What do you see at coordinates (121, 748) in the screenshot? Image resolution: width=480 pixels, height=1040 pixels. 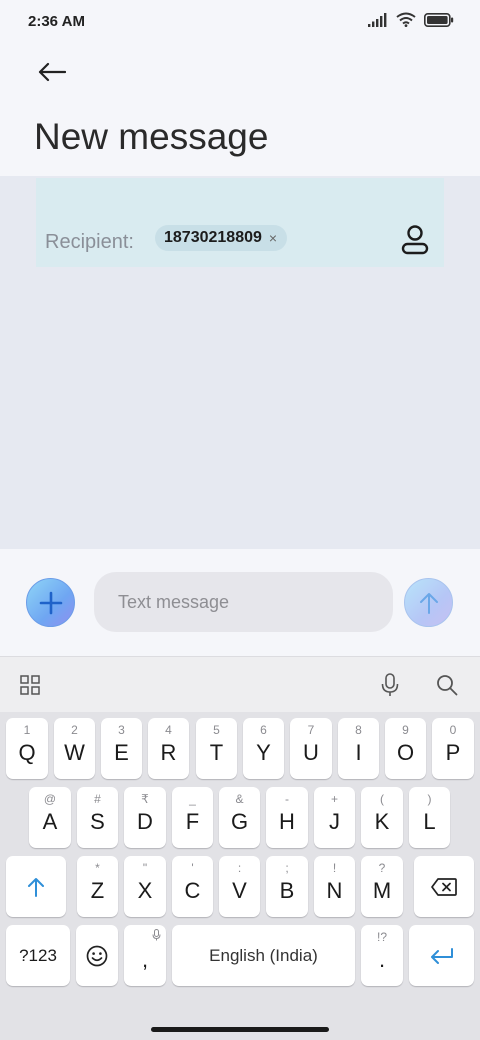 I see `key-e: 3E` at bounding box center [121, 748].